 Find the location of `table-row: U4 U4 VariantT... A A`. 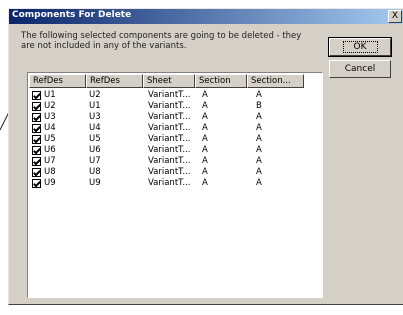

table-row: U4 U4 VariantT... A A is located at coordinates (171, 128).